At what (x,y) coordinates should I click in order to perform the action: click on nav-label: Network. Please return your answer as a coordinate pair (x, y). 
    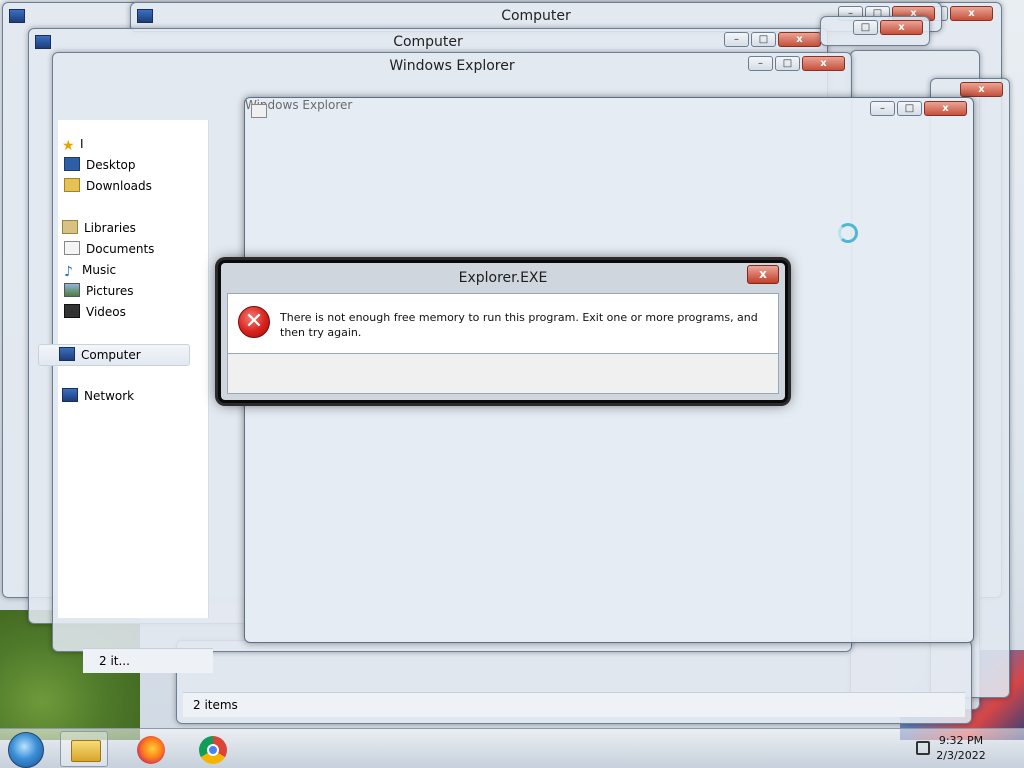
    Looking at the image, I should click on (109, 396).